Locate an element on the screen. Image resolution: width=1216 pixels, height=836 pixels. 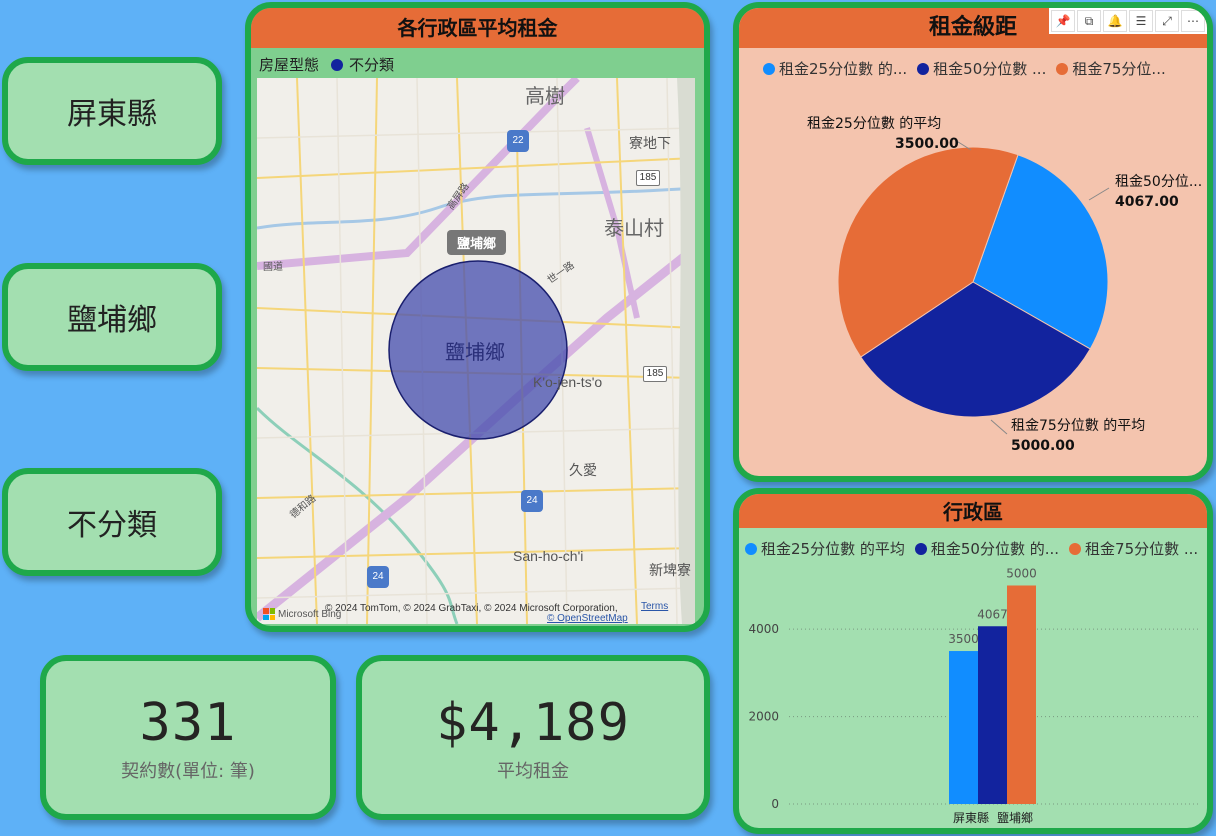
bar-data-label: 4067 is located at coordinates (992, 614).